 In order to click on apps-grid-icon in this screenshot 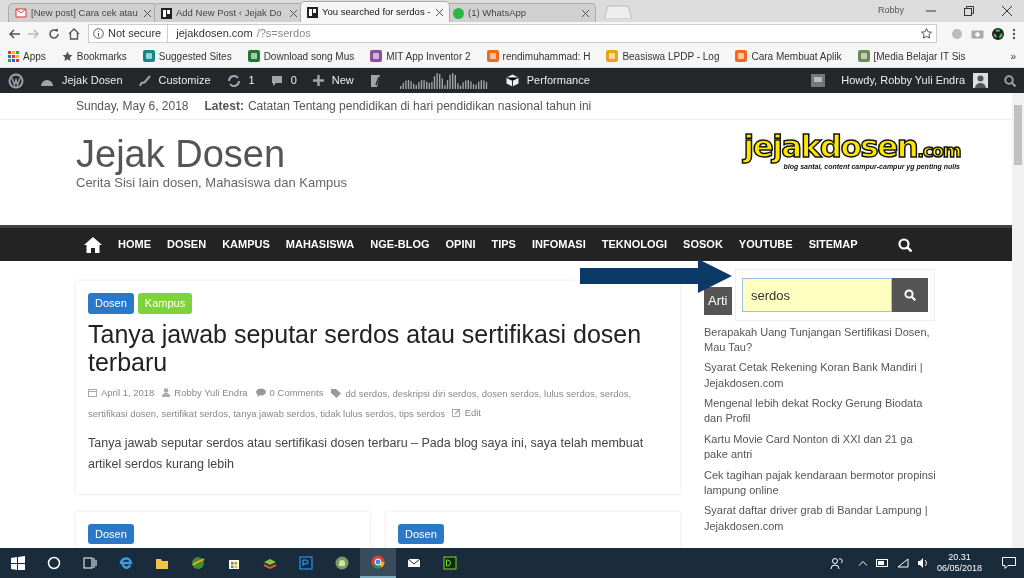, I will do `click(13, 56)`.